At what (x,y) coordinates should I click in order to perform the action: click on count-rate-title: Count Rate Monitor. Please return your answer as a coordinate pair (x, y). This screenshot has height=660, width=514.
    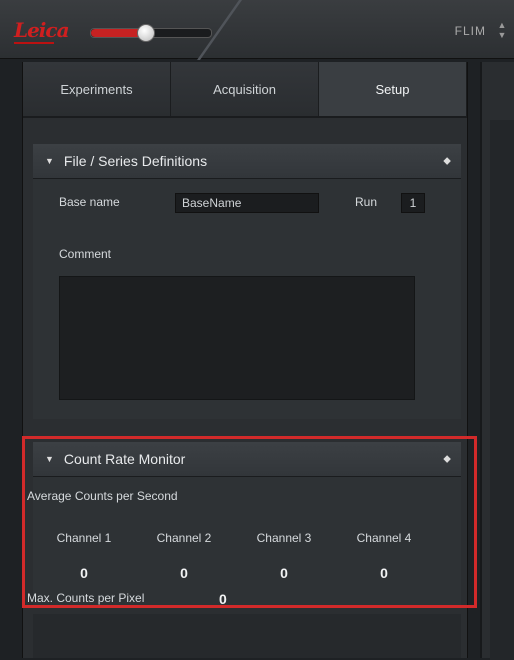
    Looking at the image, I should click on (124, 459).